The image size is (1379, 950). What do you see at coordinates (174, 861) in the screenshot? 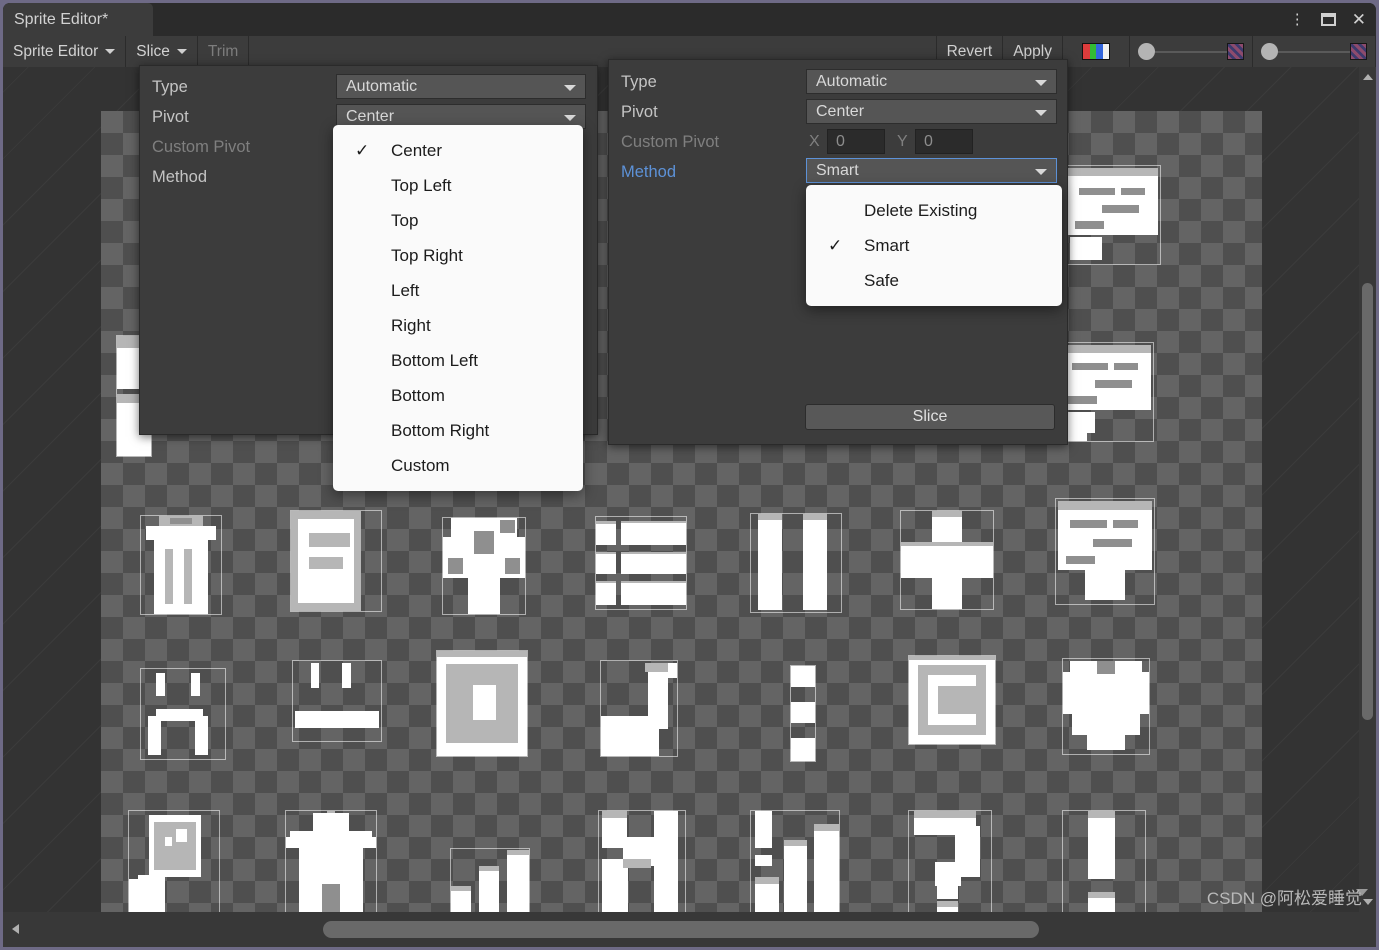
I see `sprite-magnifier` at bounding box center [174, 861].